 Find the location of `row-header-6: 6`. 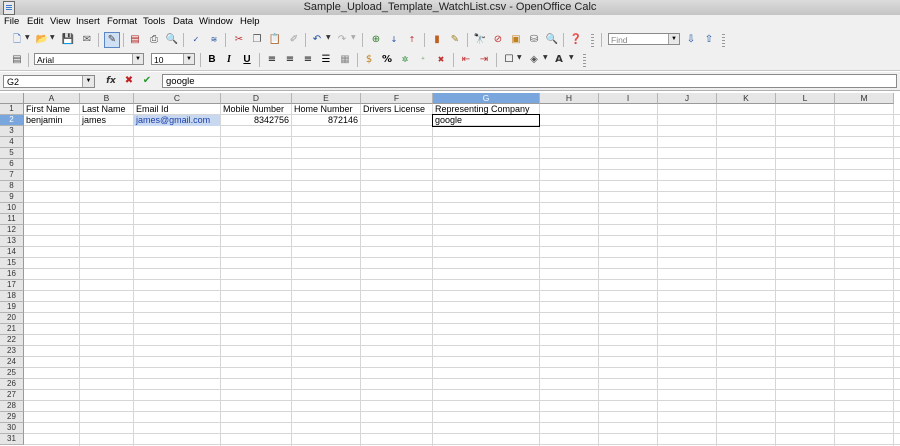

row-header-6: 6 is located at coordinates (12, 164).